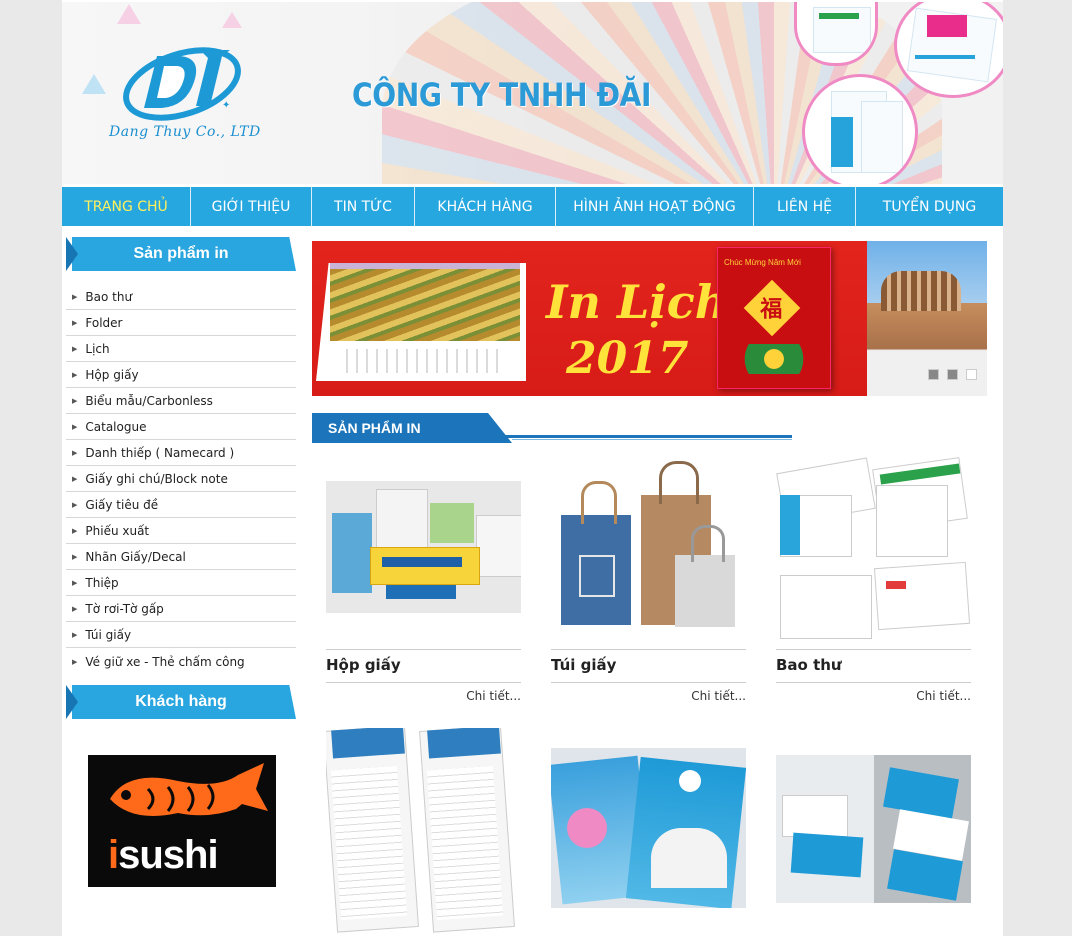  I want to click on product-name: Bao thư, so click(873, 666).